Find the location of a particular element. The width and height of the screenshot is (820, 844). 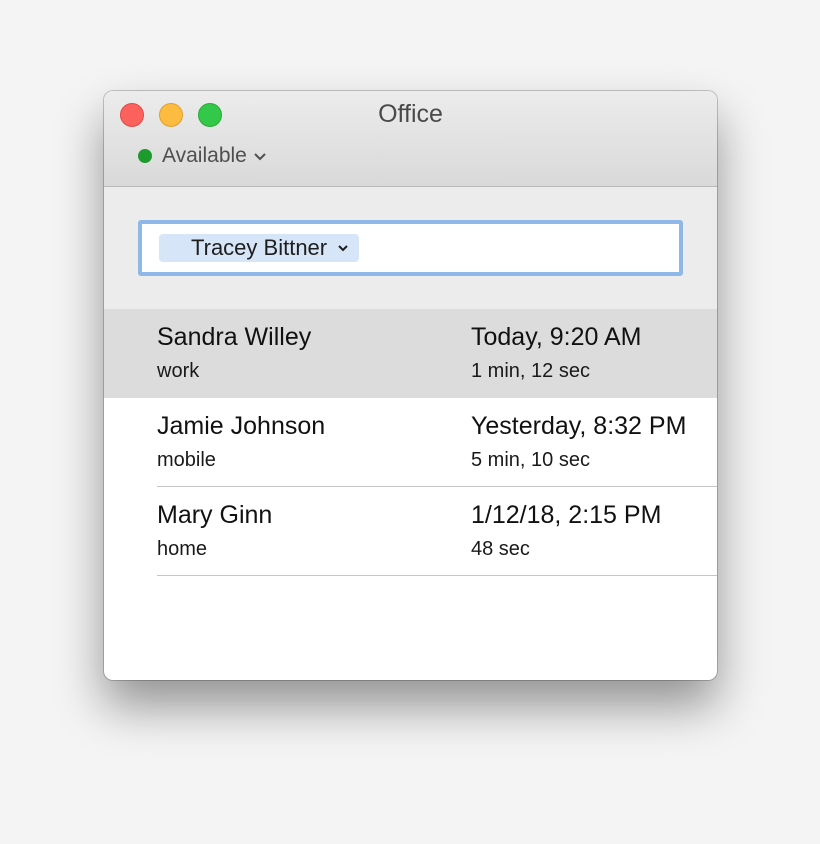

availability-selector: Available is located at coordinates (202, 156).